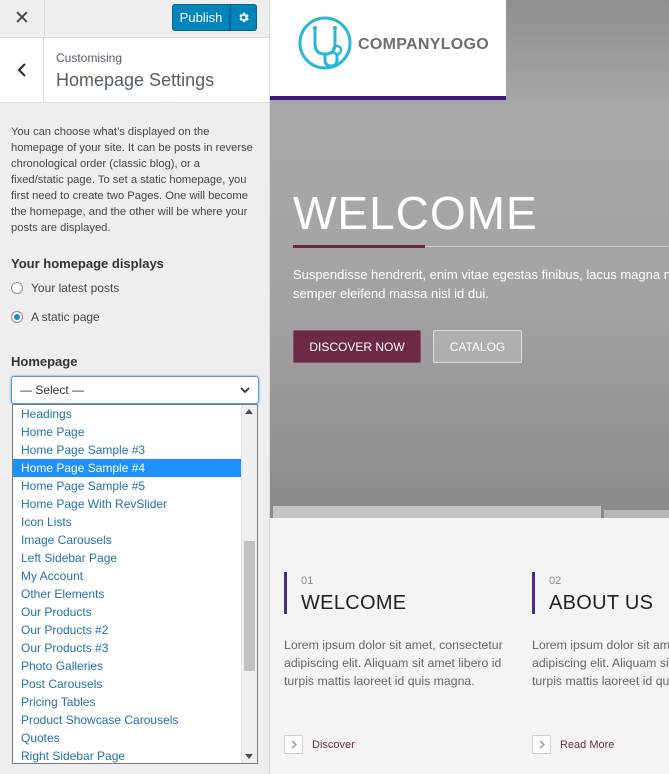 Image resolution: width=669 pixels, height=774 pixels. I want to click on hero-divider-accent, so click(359, 246).